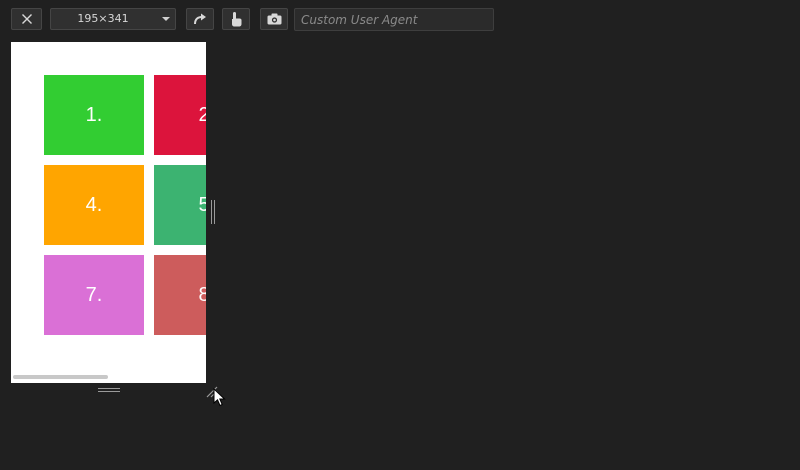 Image resolution: width=800 pixels, height=470 pixels. Describe the element at coordinates (220, 397) in the screenshot. I see `mouse-cursor-icon` at that location.